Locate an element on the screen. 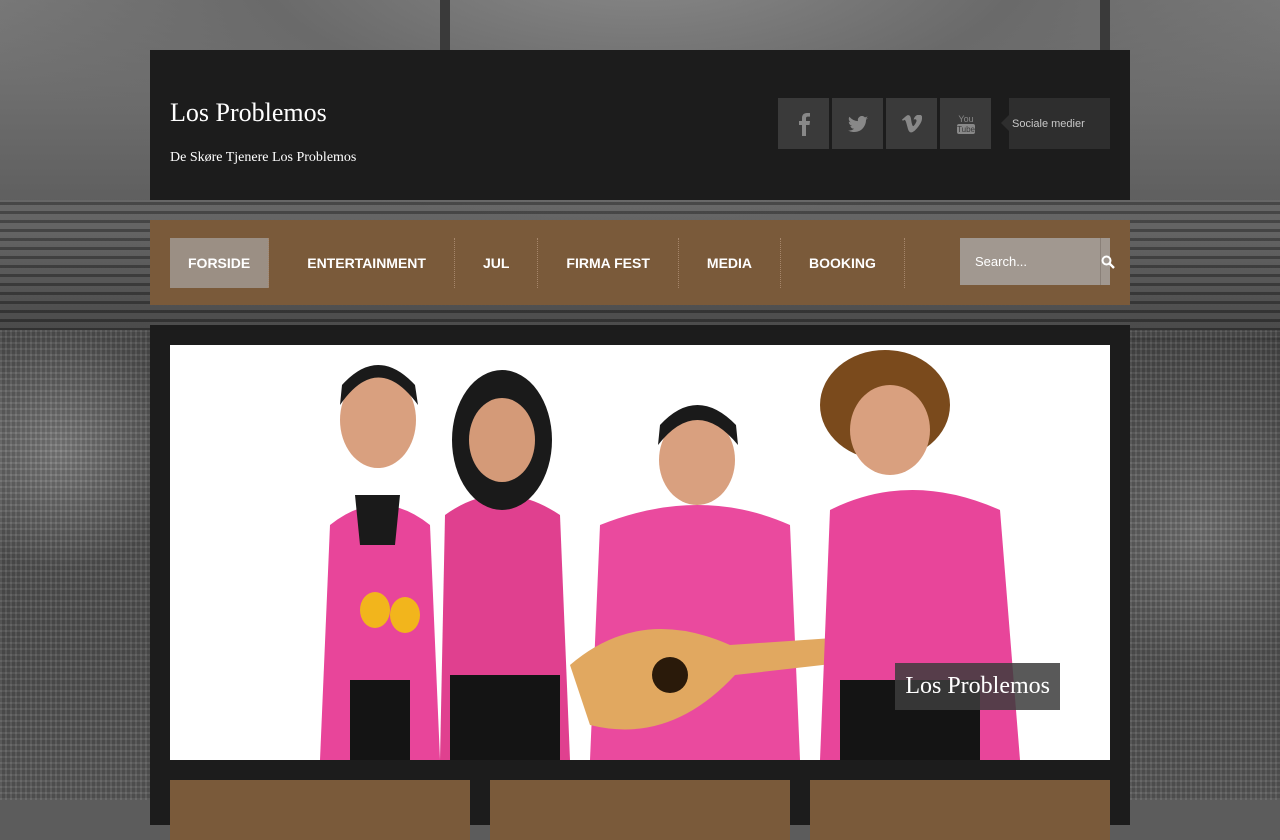  feature-cards is located at coordinates (640, 810).